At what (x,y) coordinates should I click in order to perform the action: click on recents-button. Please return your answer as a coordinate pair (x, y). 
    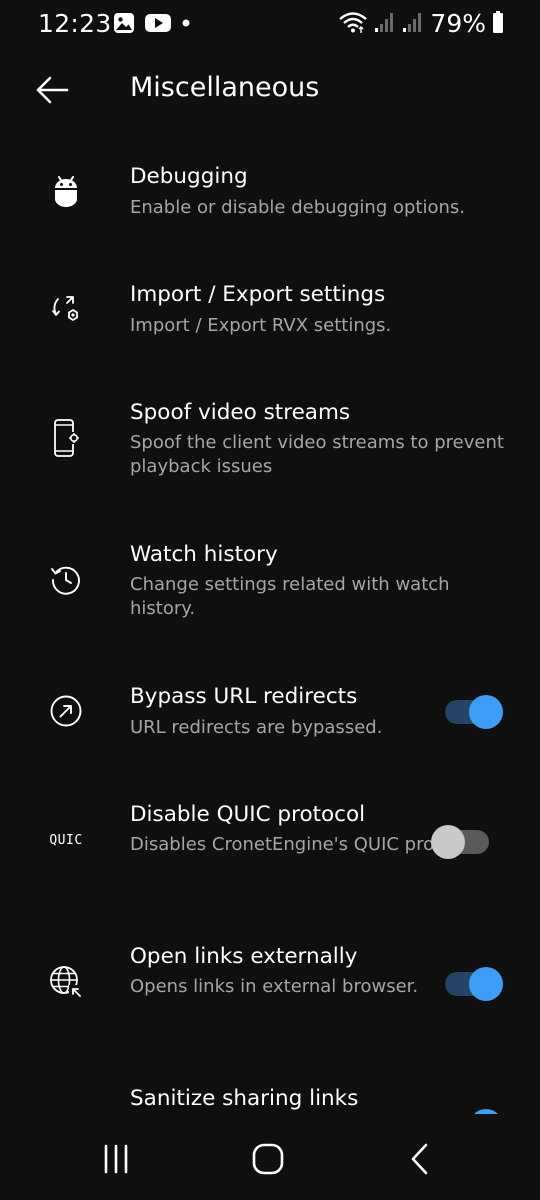
    Looking at the image, I should click on (116, 1159).